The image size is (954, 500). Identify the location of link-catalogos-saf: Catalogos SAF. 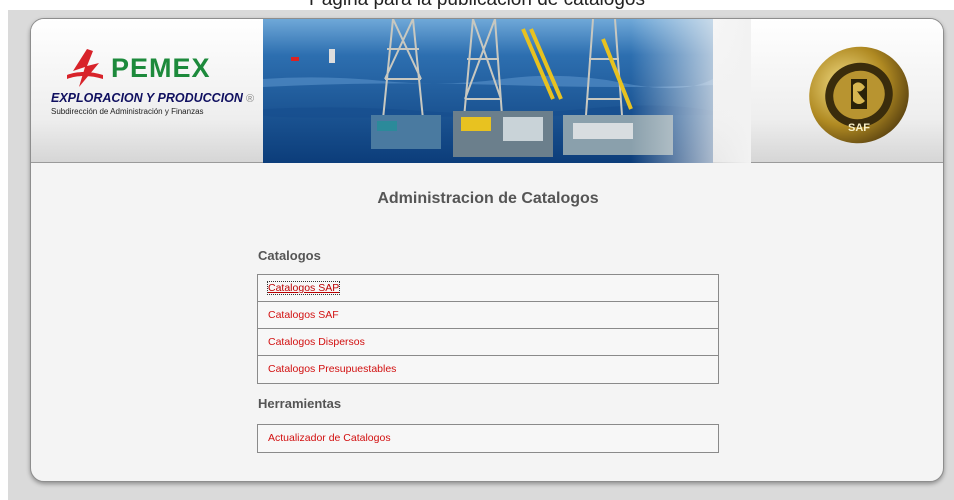
(488, 315).